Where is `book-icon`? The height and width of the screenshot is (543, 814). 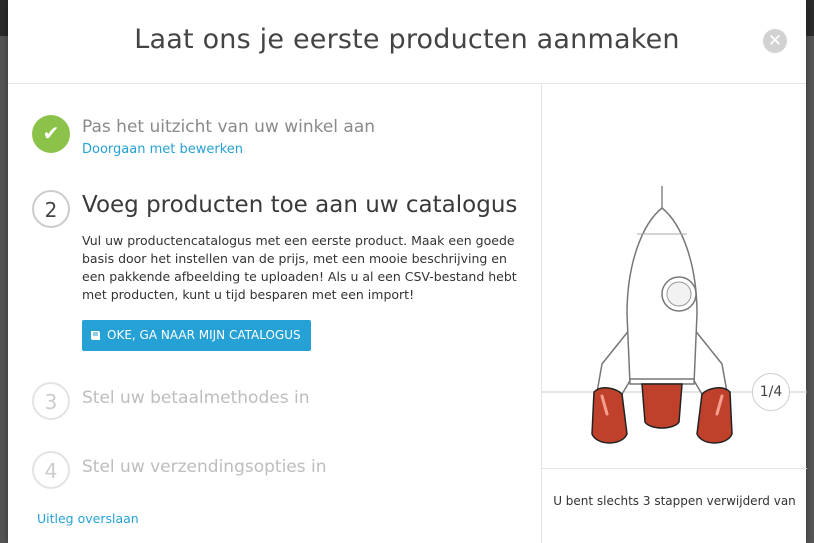
book-icon is located at coordinates (95, 335).